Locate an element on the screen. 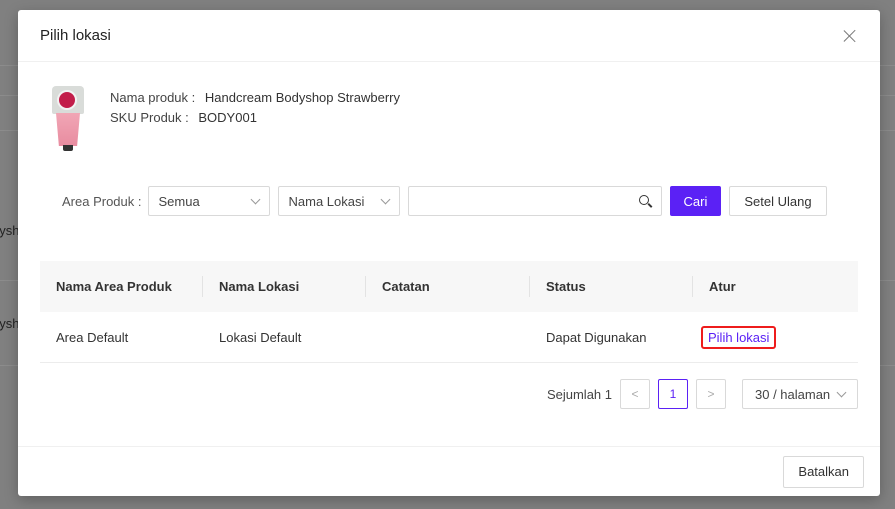 Image resolution: width=895 pixels, height=509 pixels. search-input is located at coordinates (518, 201).